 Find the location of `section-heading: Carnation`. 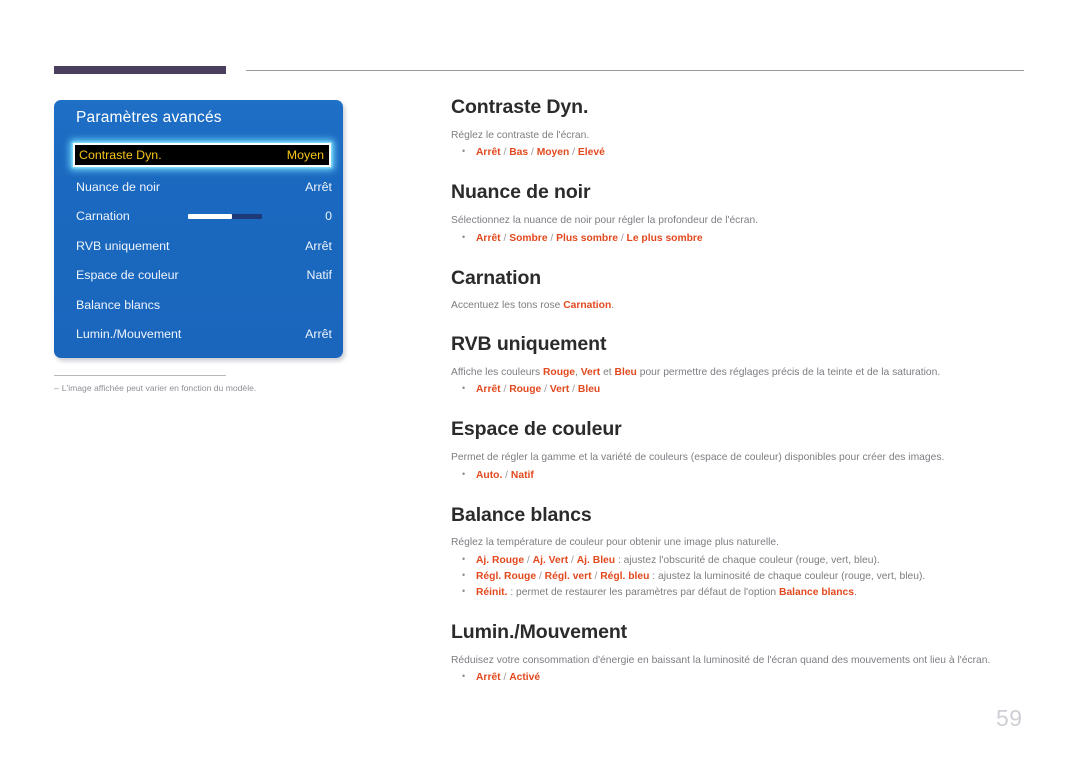

section-heading: Carnation is located at coordinates (496, 277).